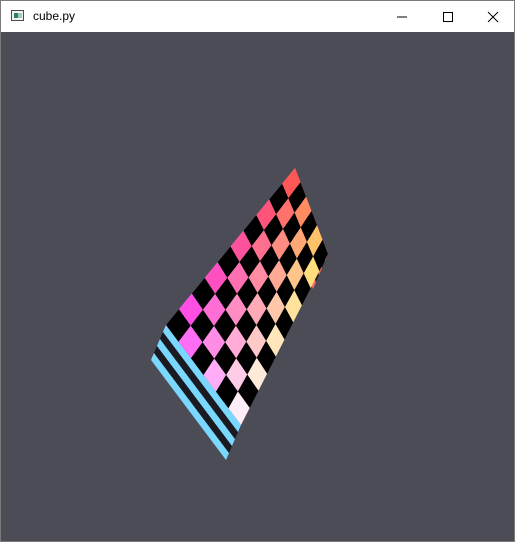  I want to click on window-title: cube.py, so click(54, 16).